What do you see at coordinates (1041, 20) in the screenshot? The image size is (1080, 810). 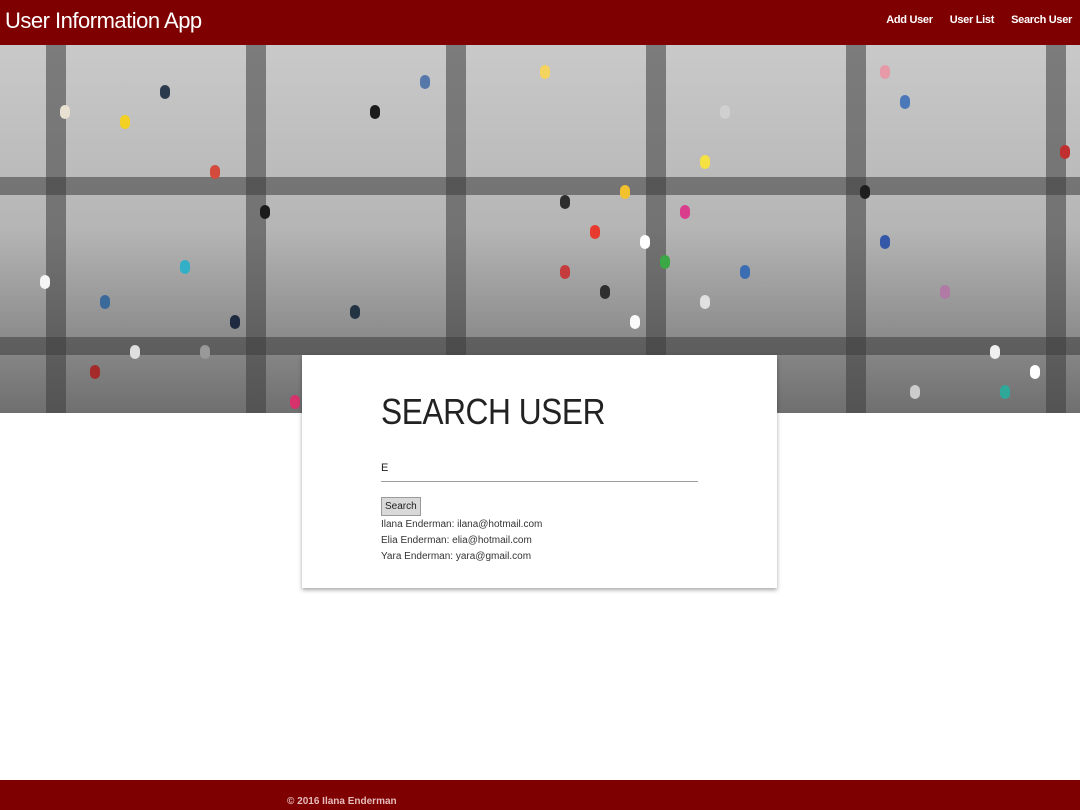 I see `nav-link-search-user: Search User` at bounding box center [1041, 20].